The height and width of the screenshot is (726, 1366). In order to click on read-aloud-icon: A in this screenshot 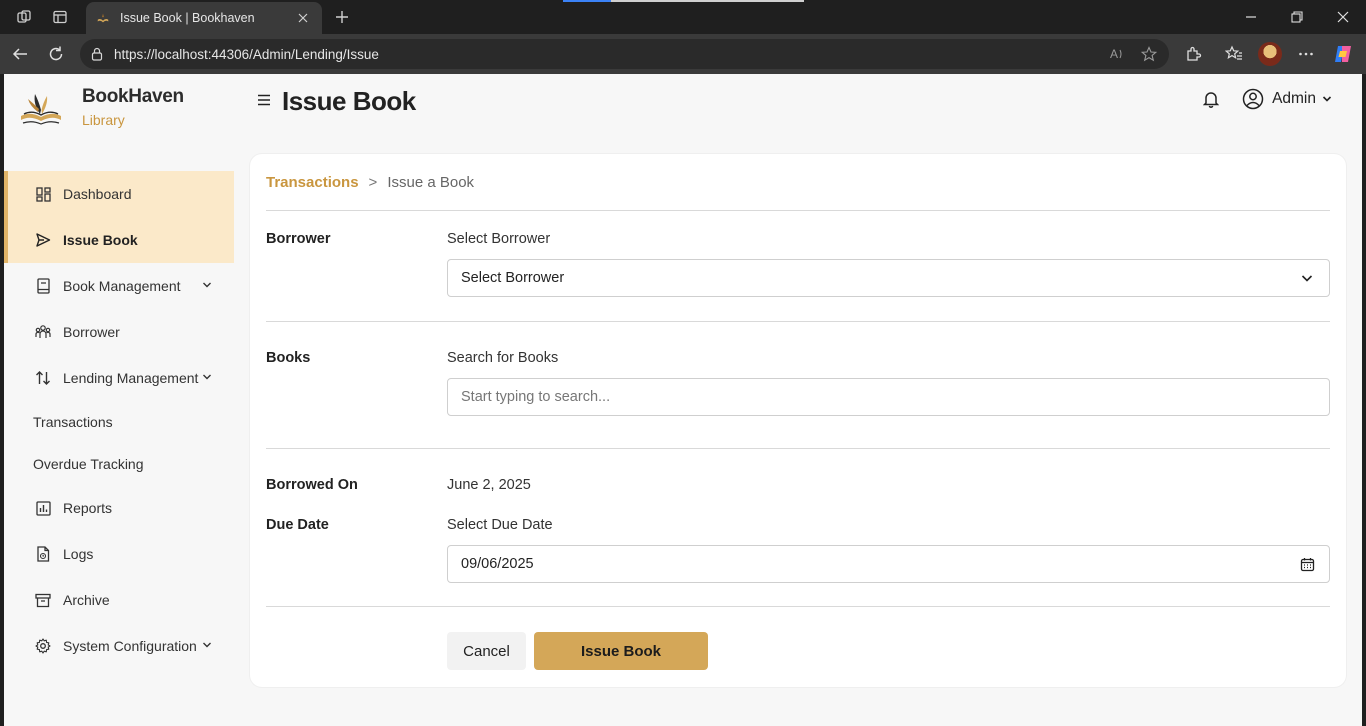, I will do `click(1117, 54)`.